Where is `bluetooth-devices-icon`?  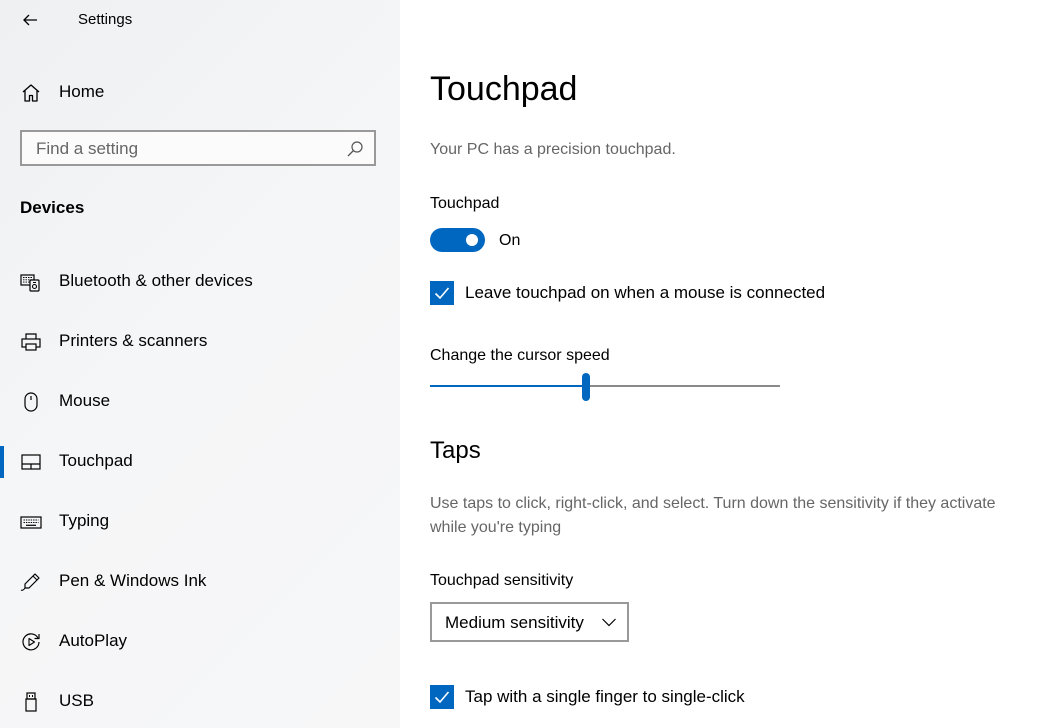
bluetooth-devices-icon is located at coordinates (31, 282).